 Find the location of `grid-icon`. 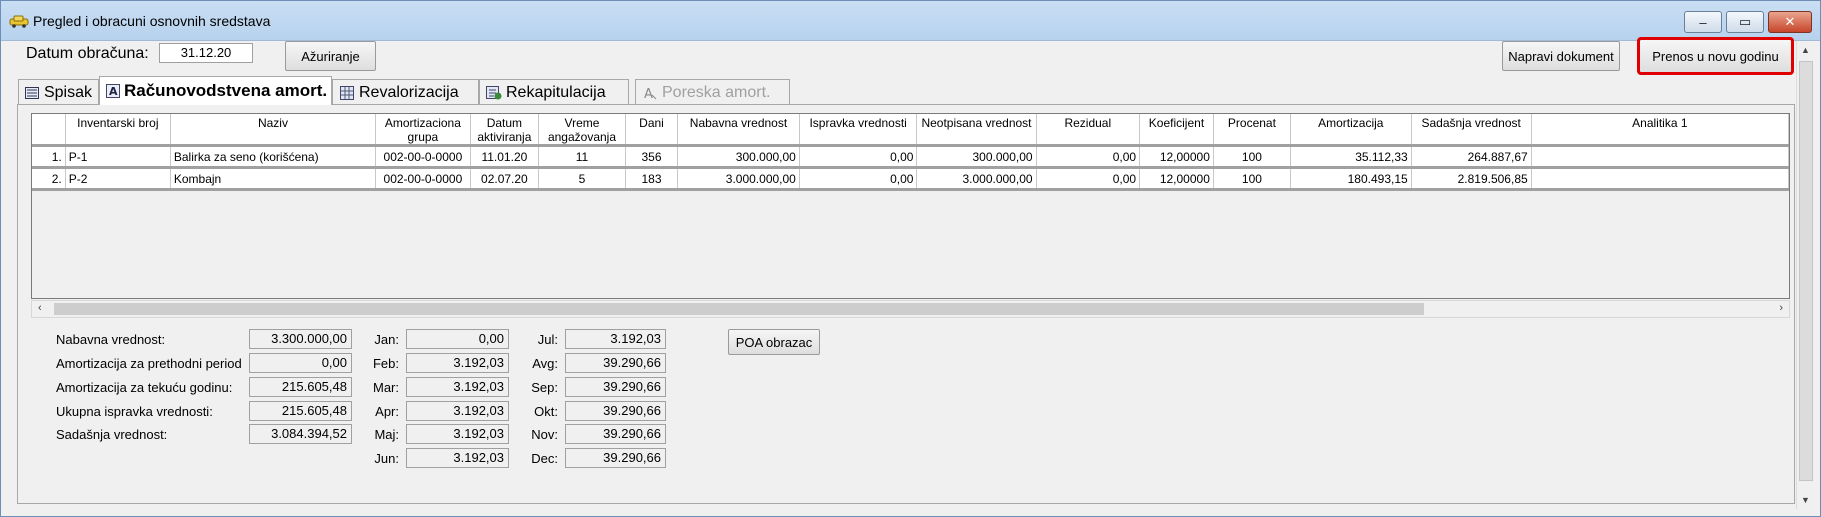

grid-icon is located at coordinates (347, 92).